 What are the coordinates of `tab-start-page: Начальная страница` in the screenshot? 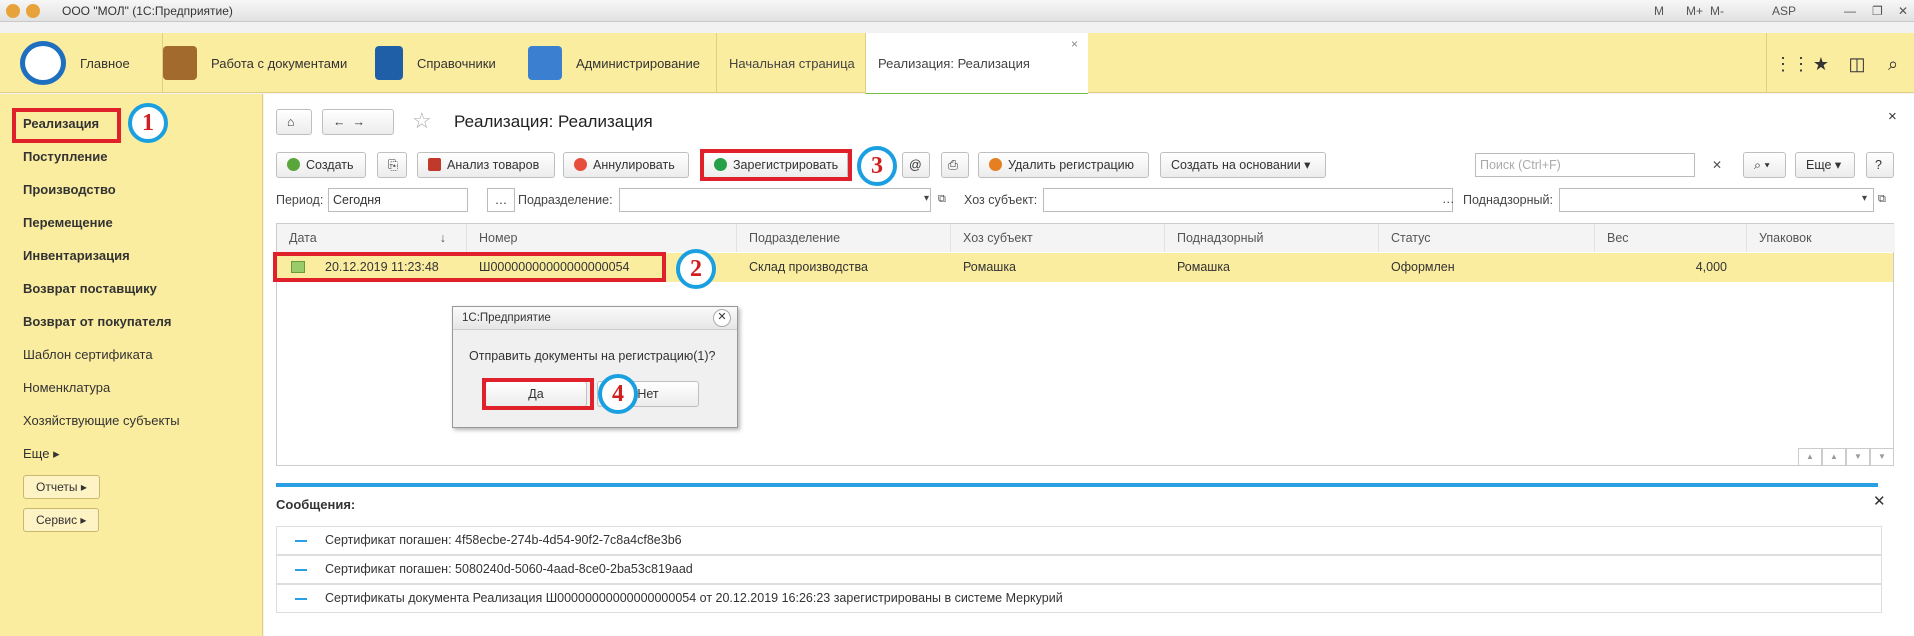 It's located at (791, 63).